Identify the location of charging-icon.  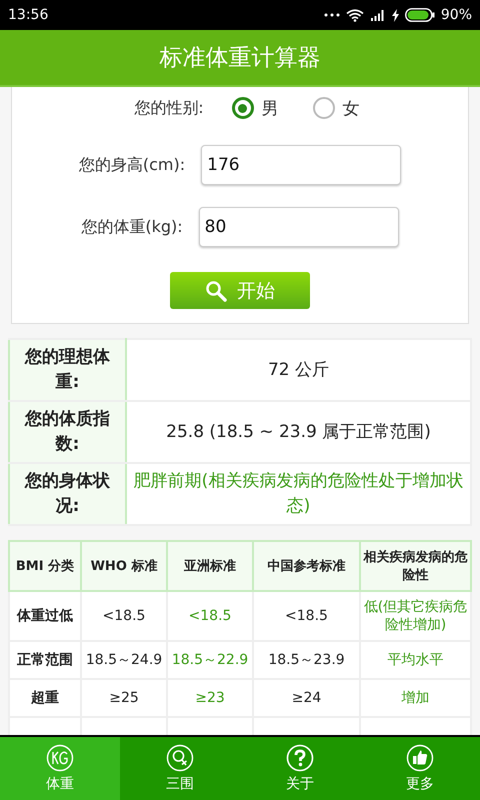
(395, 15).